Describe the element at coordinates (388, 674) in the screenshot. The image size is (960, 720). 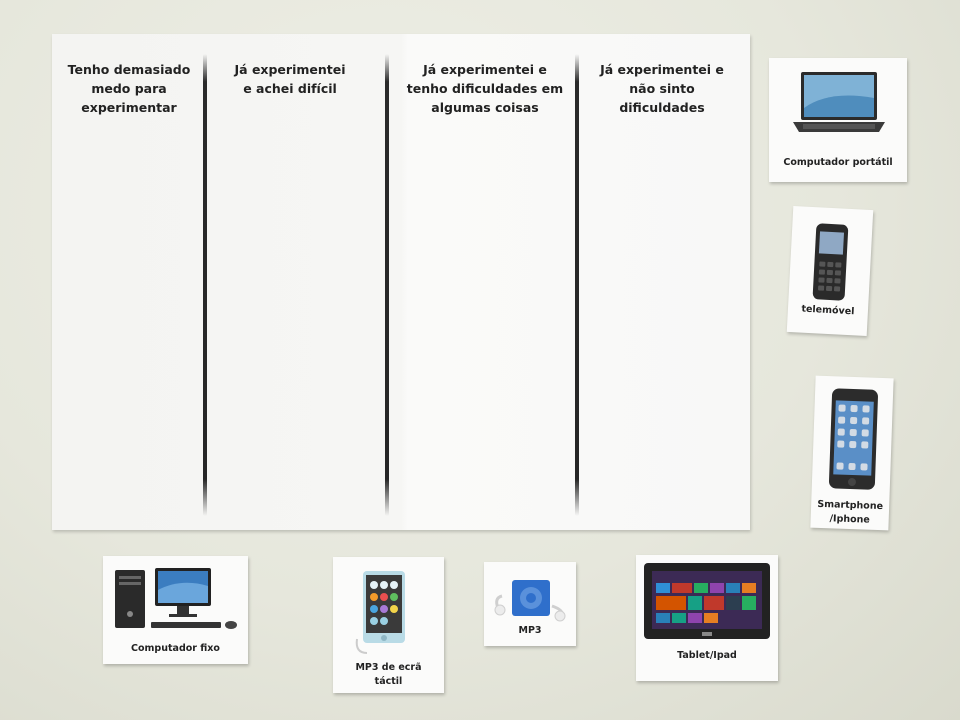
I see `card-label: MP3 de ecrã táctil` at that location.